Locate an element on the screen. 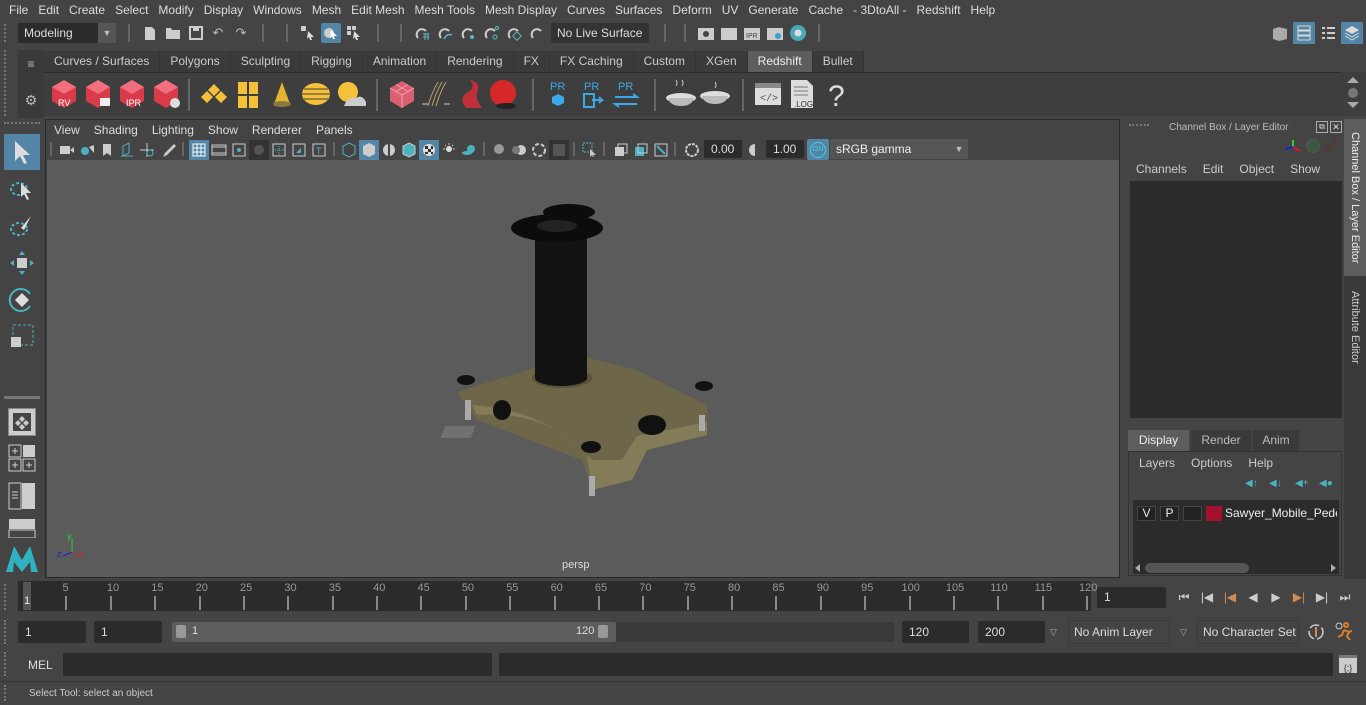 Image resolution: width=1366 pixels, height=705 pixels. snap-to-grid-icon is located at coordinates (422, 33).